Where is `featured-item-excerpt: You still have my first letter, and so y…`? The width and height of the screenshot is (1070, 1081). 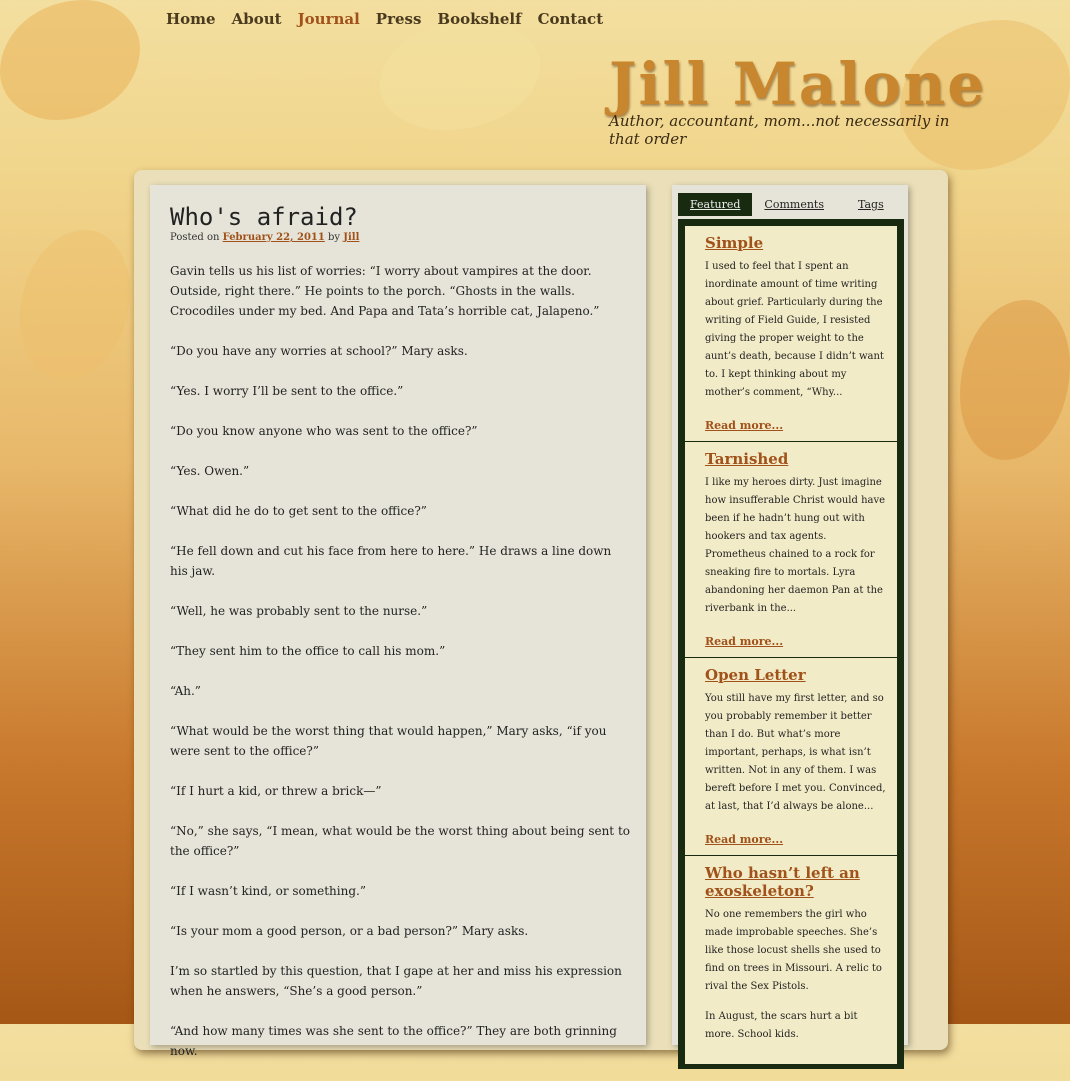 featured-item-excerpt: You still have my first letter, and so y… is located at coordinates (795, 752).